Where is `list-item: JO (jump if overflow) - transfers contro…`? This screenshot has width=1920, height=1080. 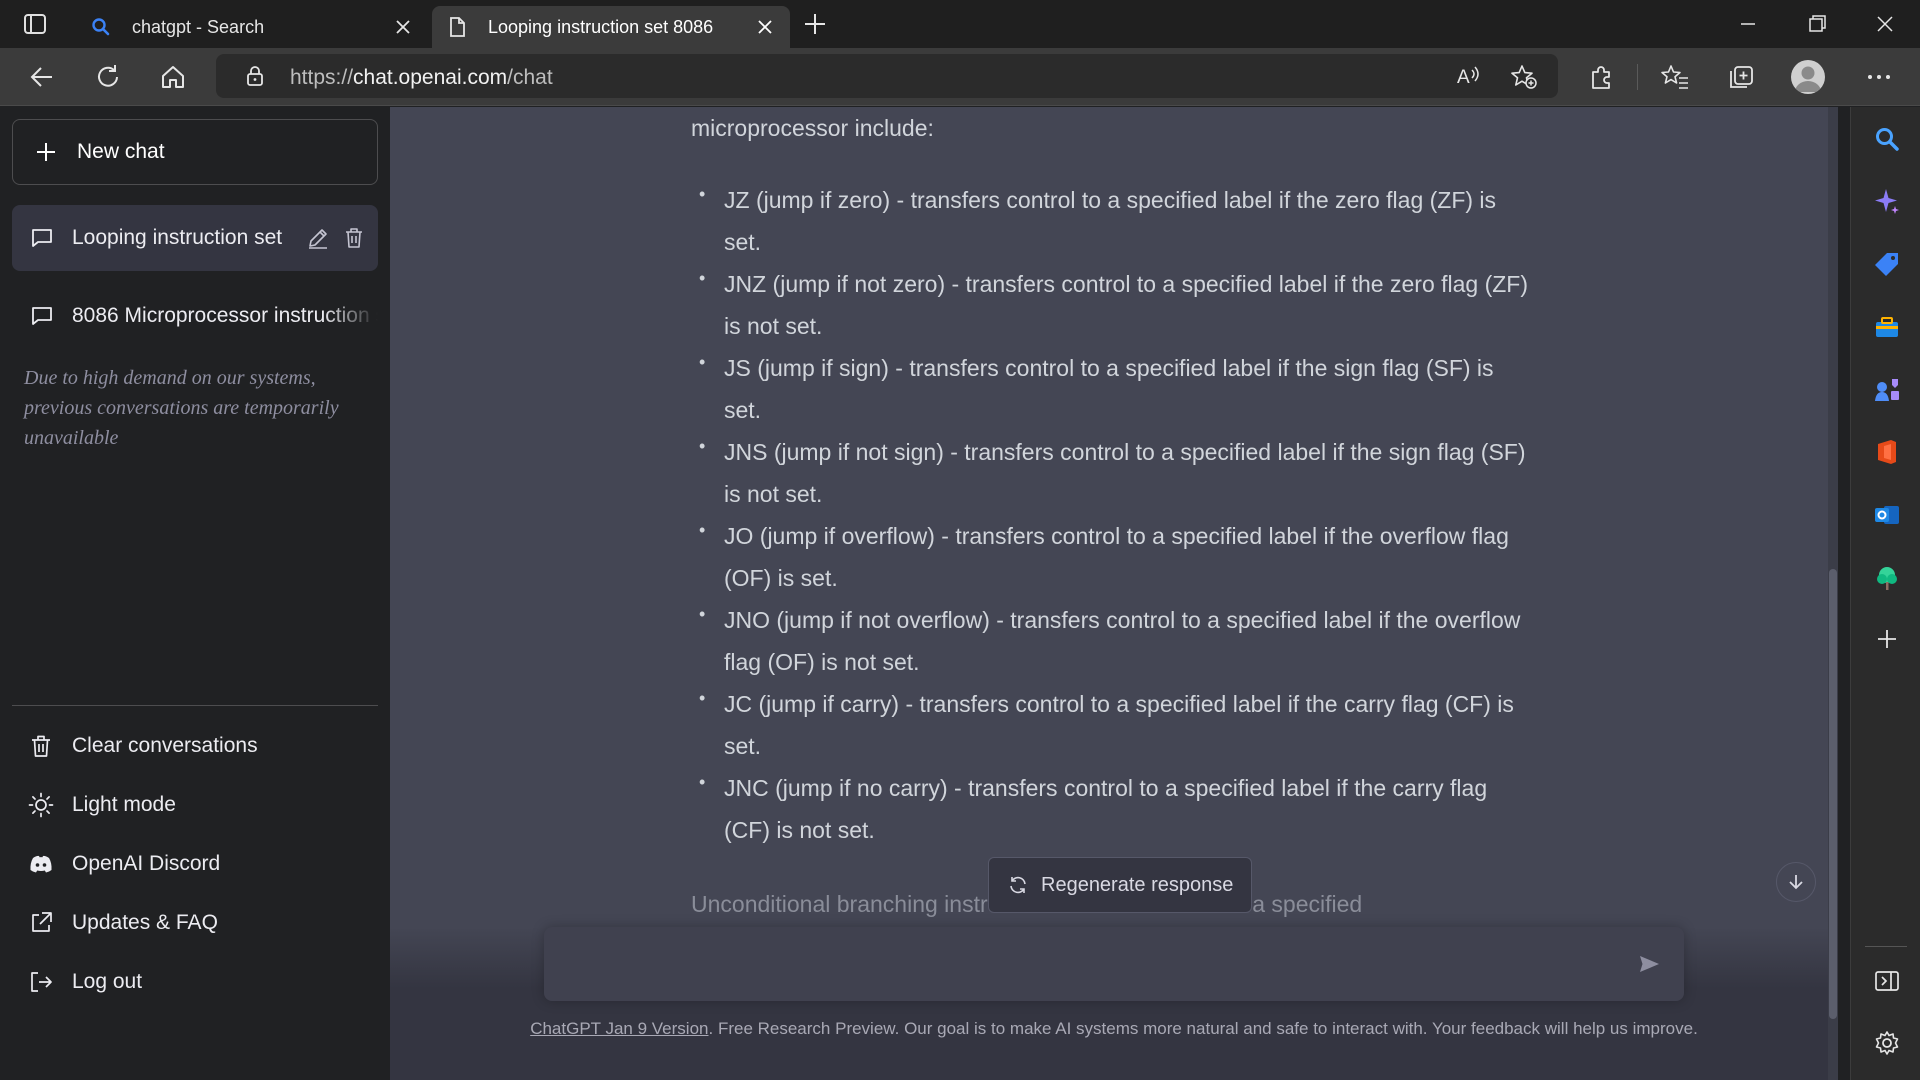 list-item: JO (jump if overflow) - transfers contro… is located at coordinates (1111, 554).